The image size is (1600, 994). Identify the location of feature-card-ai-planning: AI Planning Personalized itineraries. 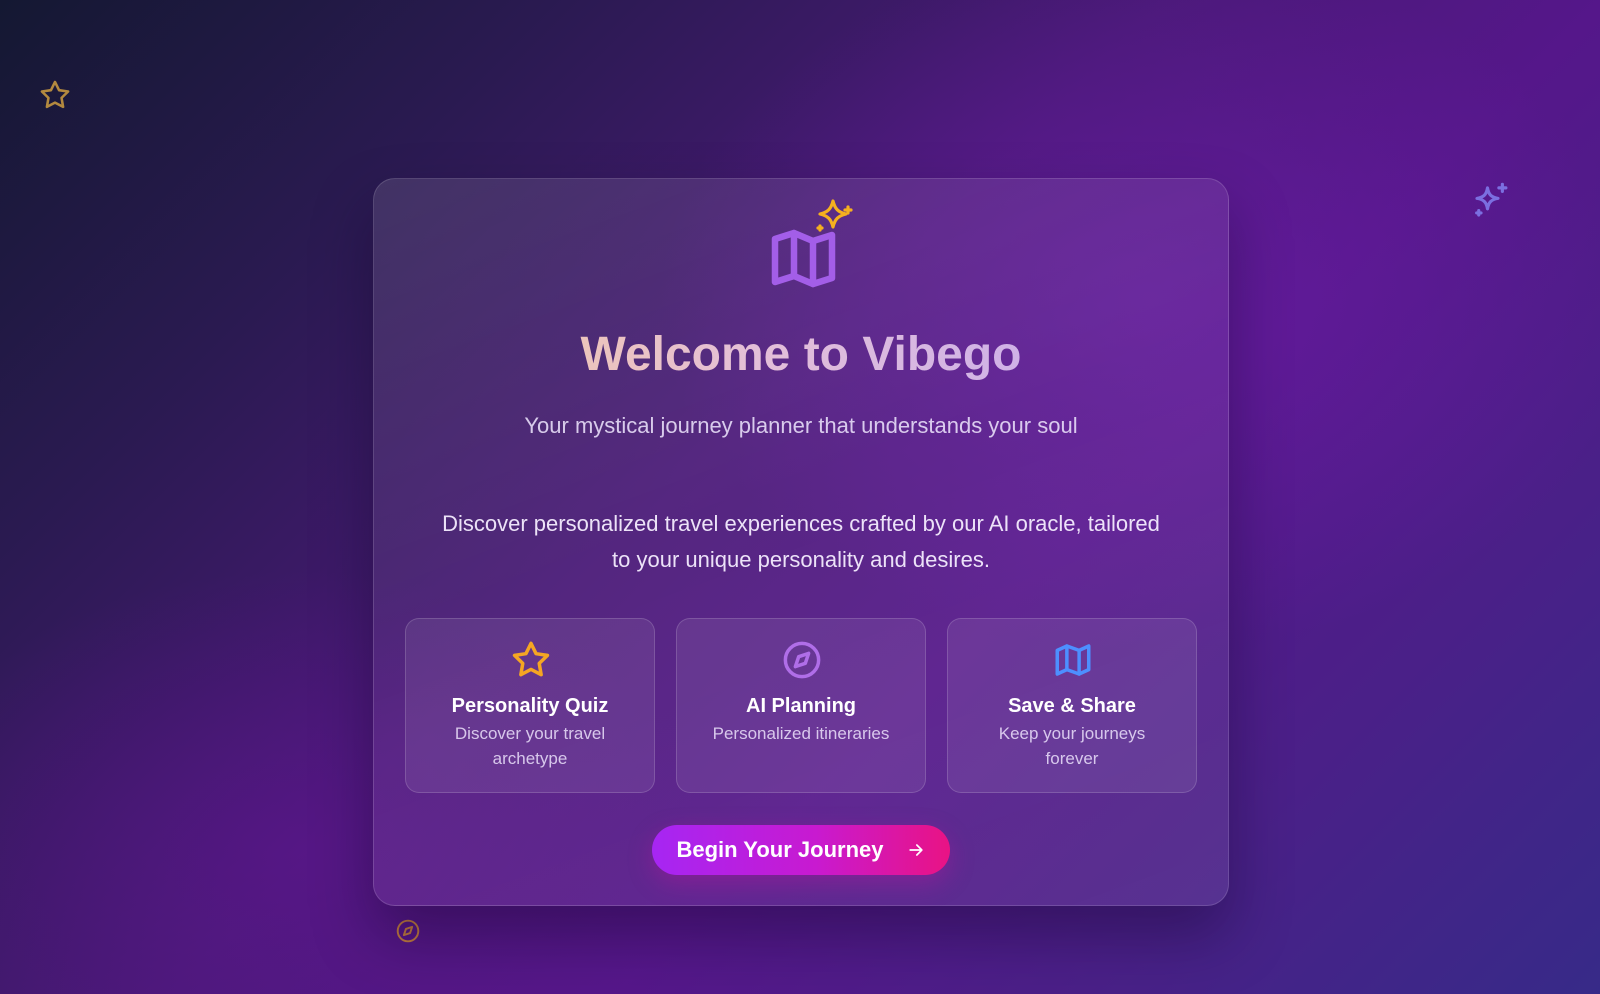
(801, 705).